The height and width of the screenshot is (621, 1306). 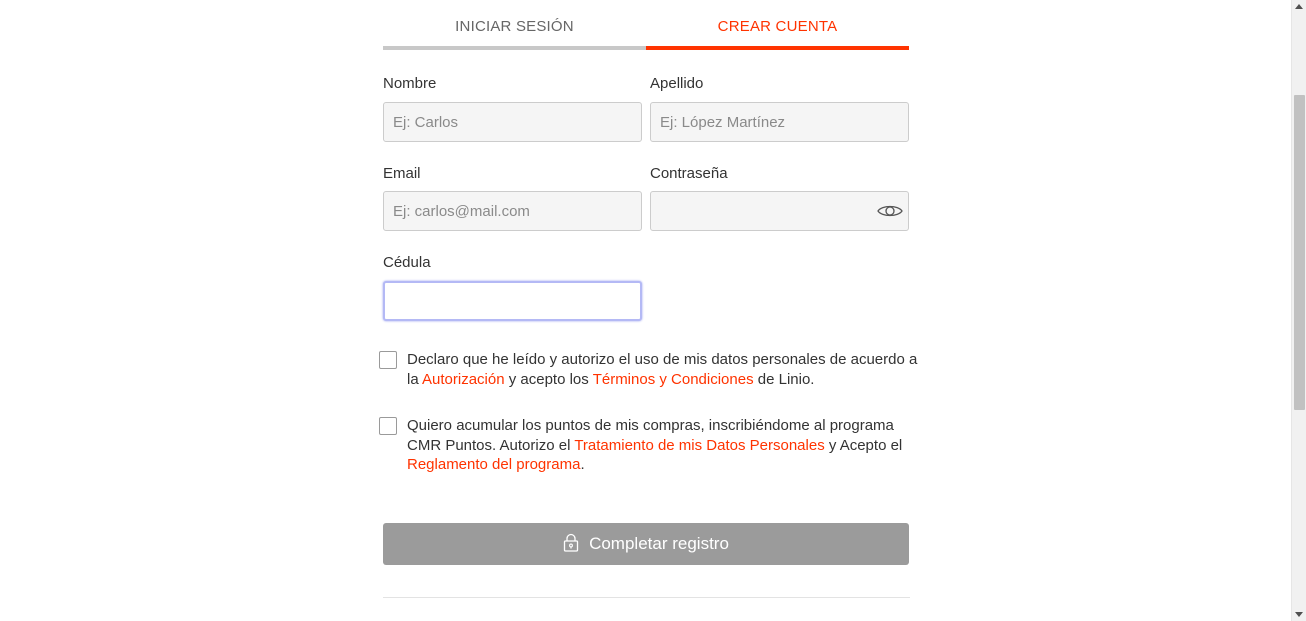 What do you see at coordinates (407, 262) in the screenshot?
I see `cedula-label: Cédula` at bounding box center [407, 262].